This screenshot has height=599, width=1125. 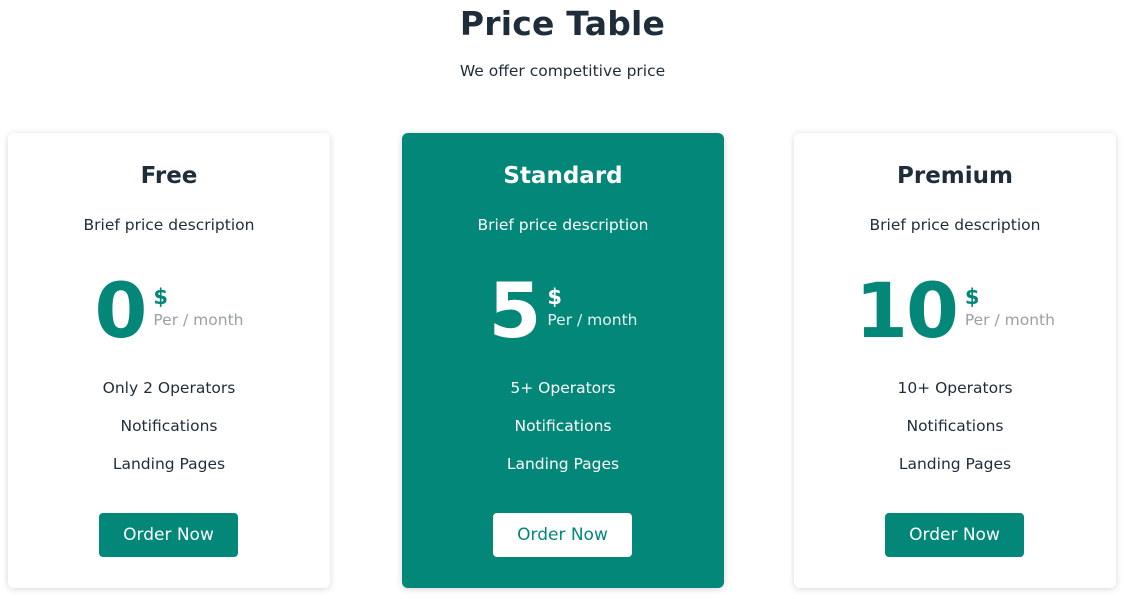 I want to click on price-amount: 10, so click(x=907, y=310).